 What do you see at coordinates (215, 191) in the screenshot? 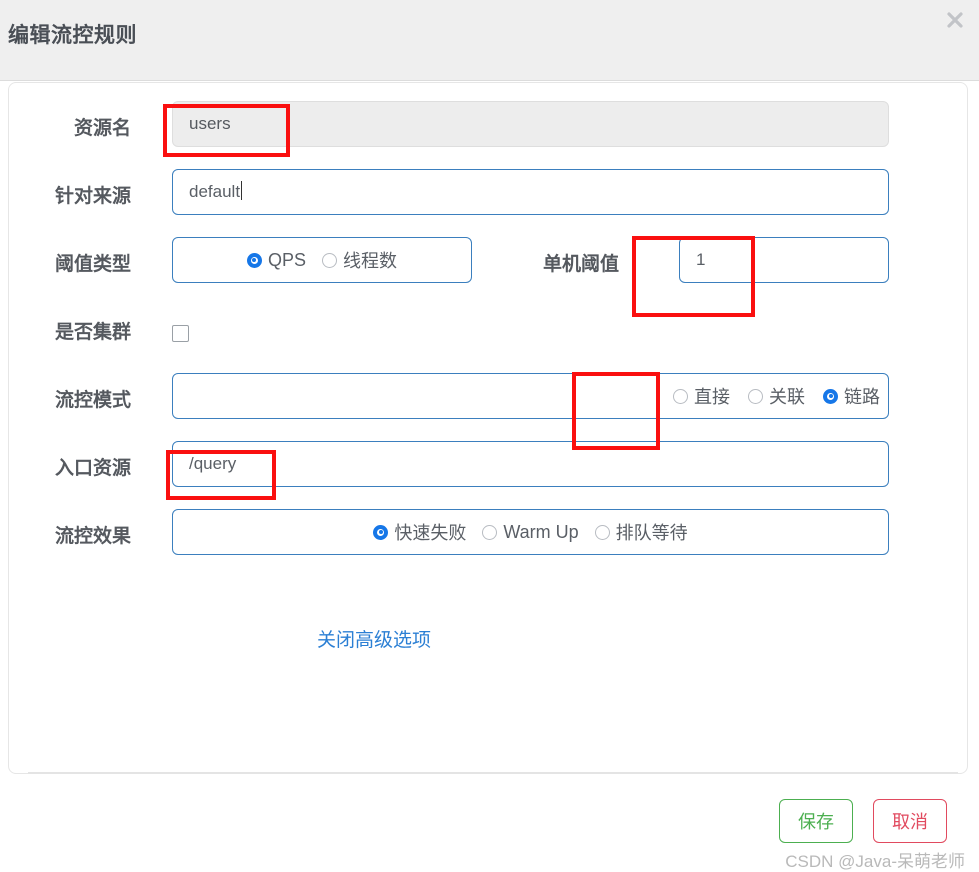
I see `origin-input-value: default` at bounding box center [215, 191].